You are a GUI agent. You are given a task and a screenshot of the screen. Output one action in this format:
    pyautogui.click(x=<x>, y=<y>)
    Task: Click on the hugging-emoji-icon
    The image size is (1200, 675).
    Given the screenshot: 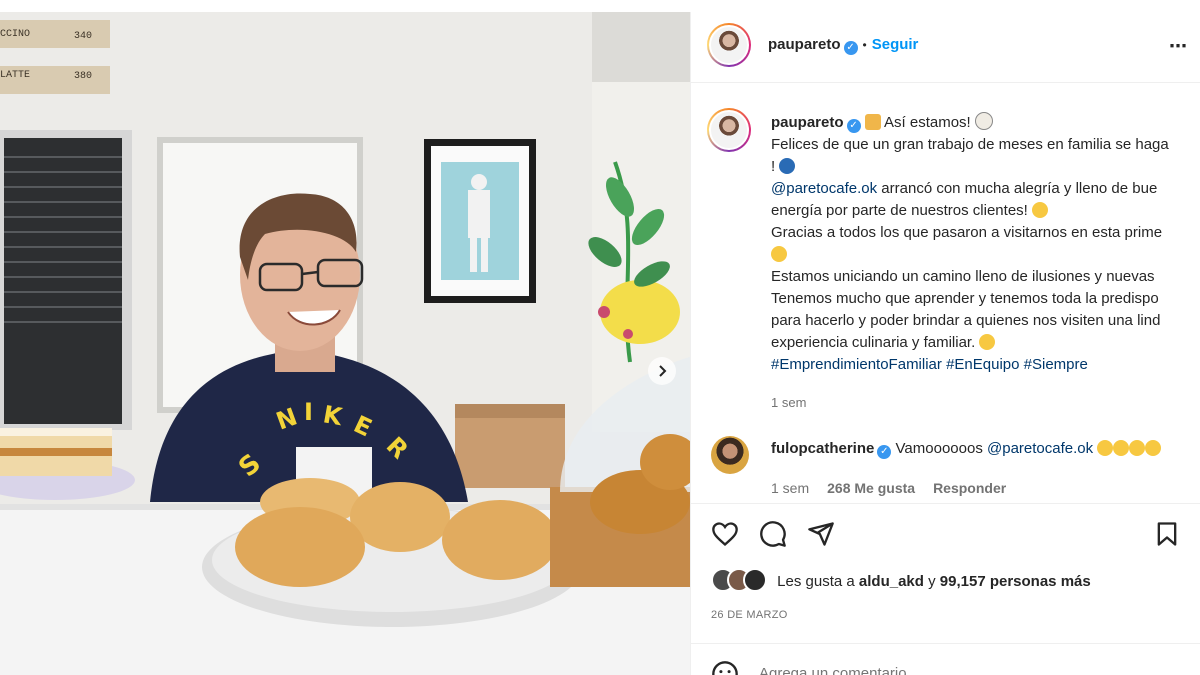 What is the action you would take?
    pyautogui.click(x=1040, y=210)
    